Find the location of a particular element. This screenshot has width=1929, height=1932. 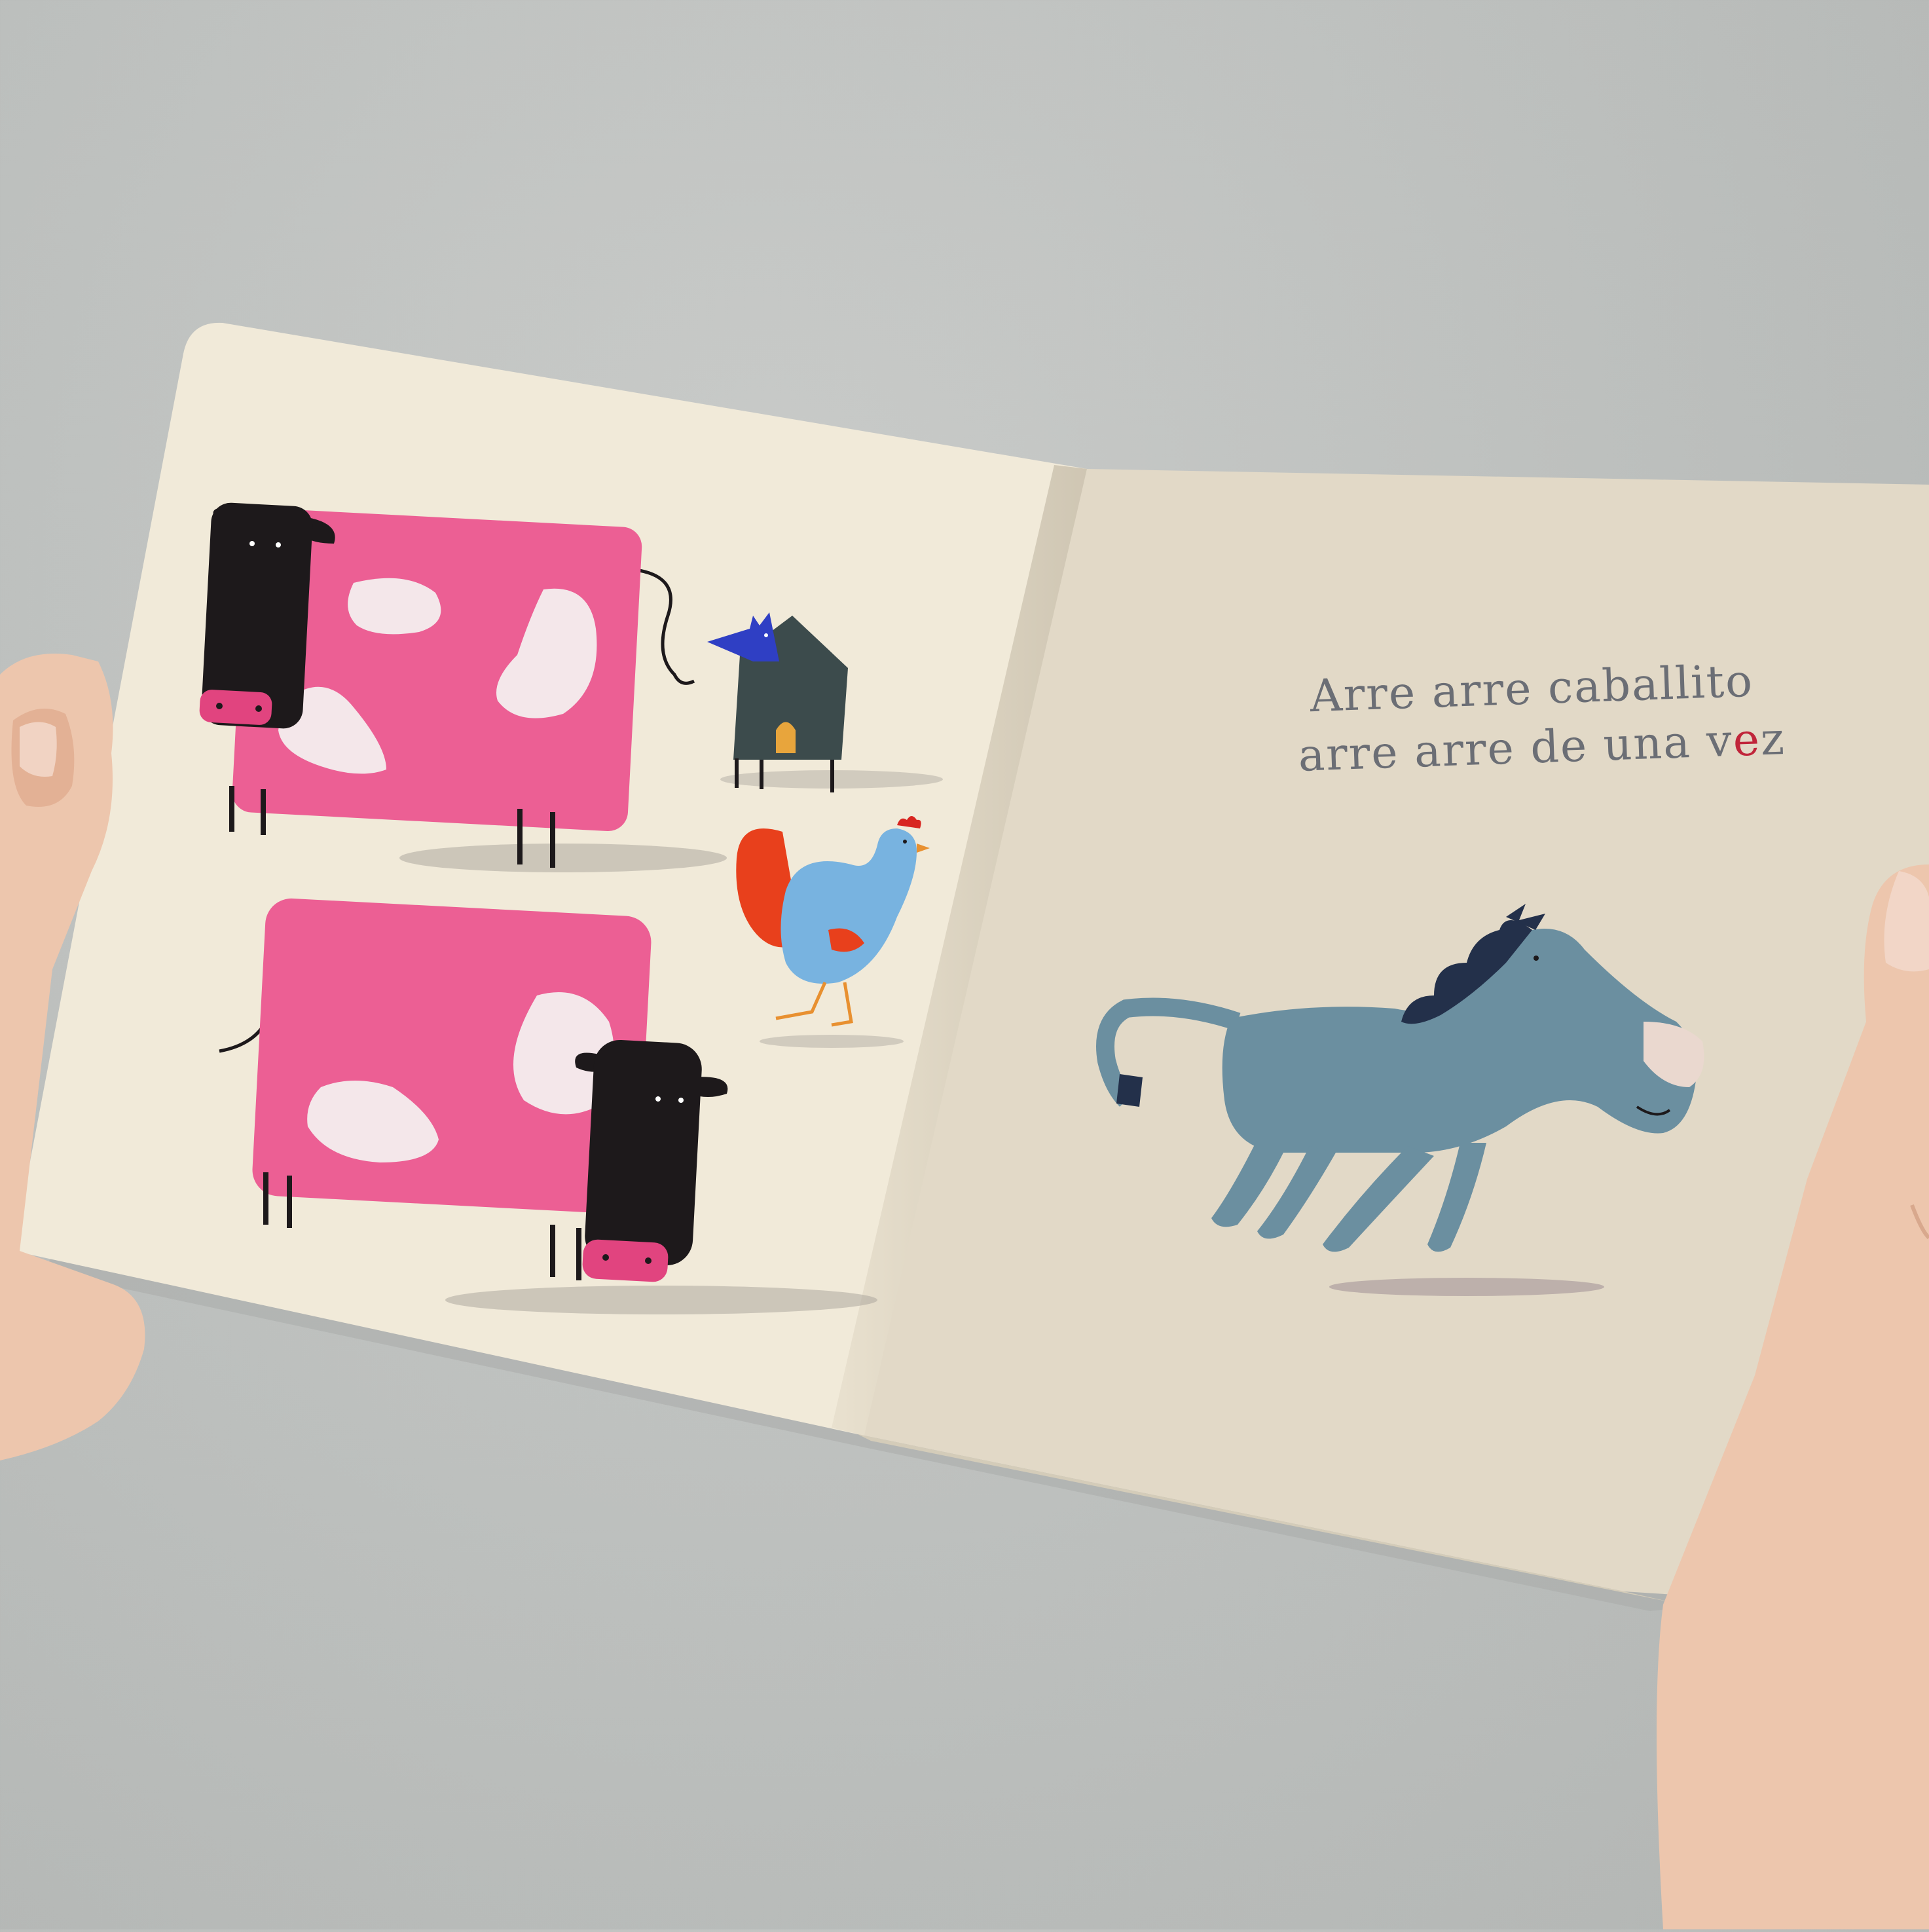

book-text-accent-letter: e is located at coordinates (1747, 740).